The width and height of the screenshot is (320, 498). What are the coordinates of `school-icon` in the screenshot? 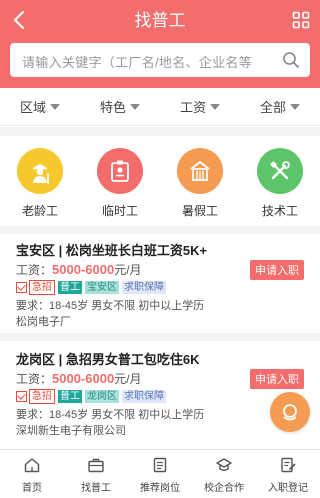 It's located at (224, 464).